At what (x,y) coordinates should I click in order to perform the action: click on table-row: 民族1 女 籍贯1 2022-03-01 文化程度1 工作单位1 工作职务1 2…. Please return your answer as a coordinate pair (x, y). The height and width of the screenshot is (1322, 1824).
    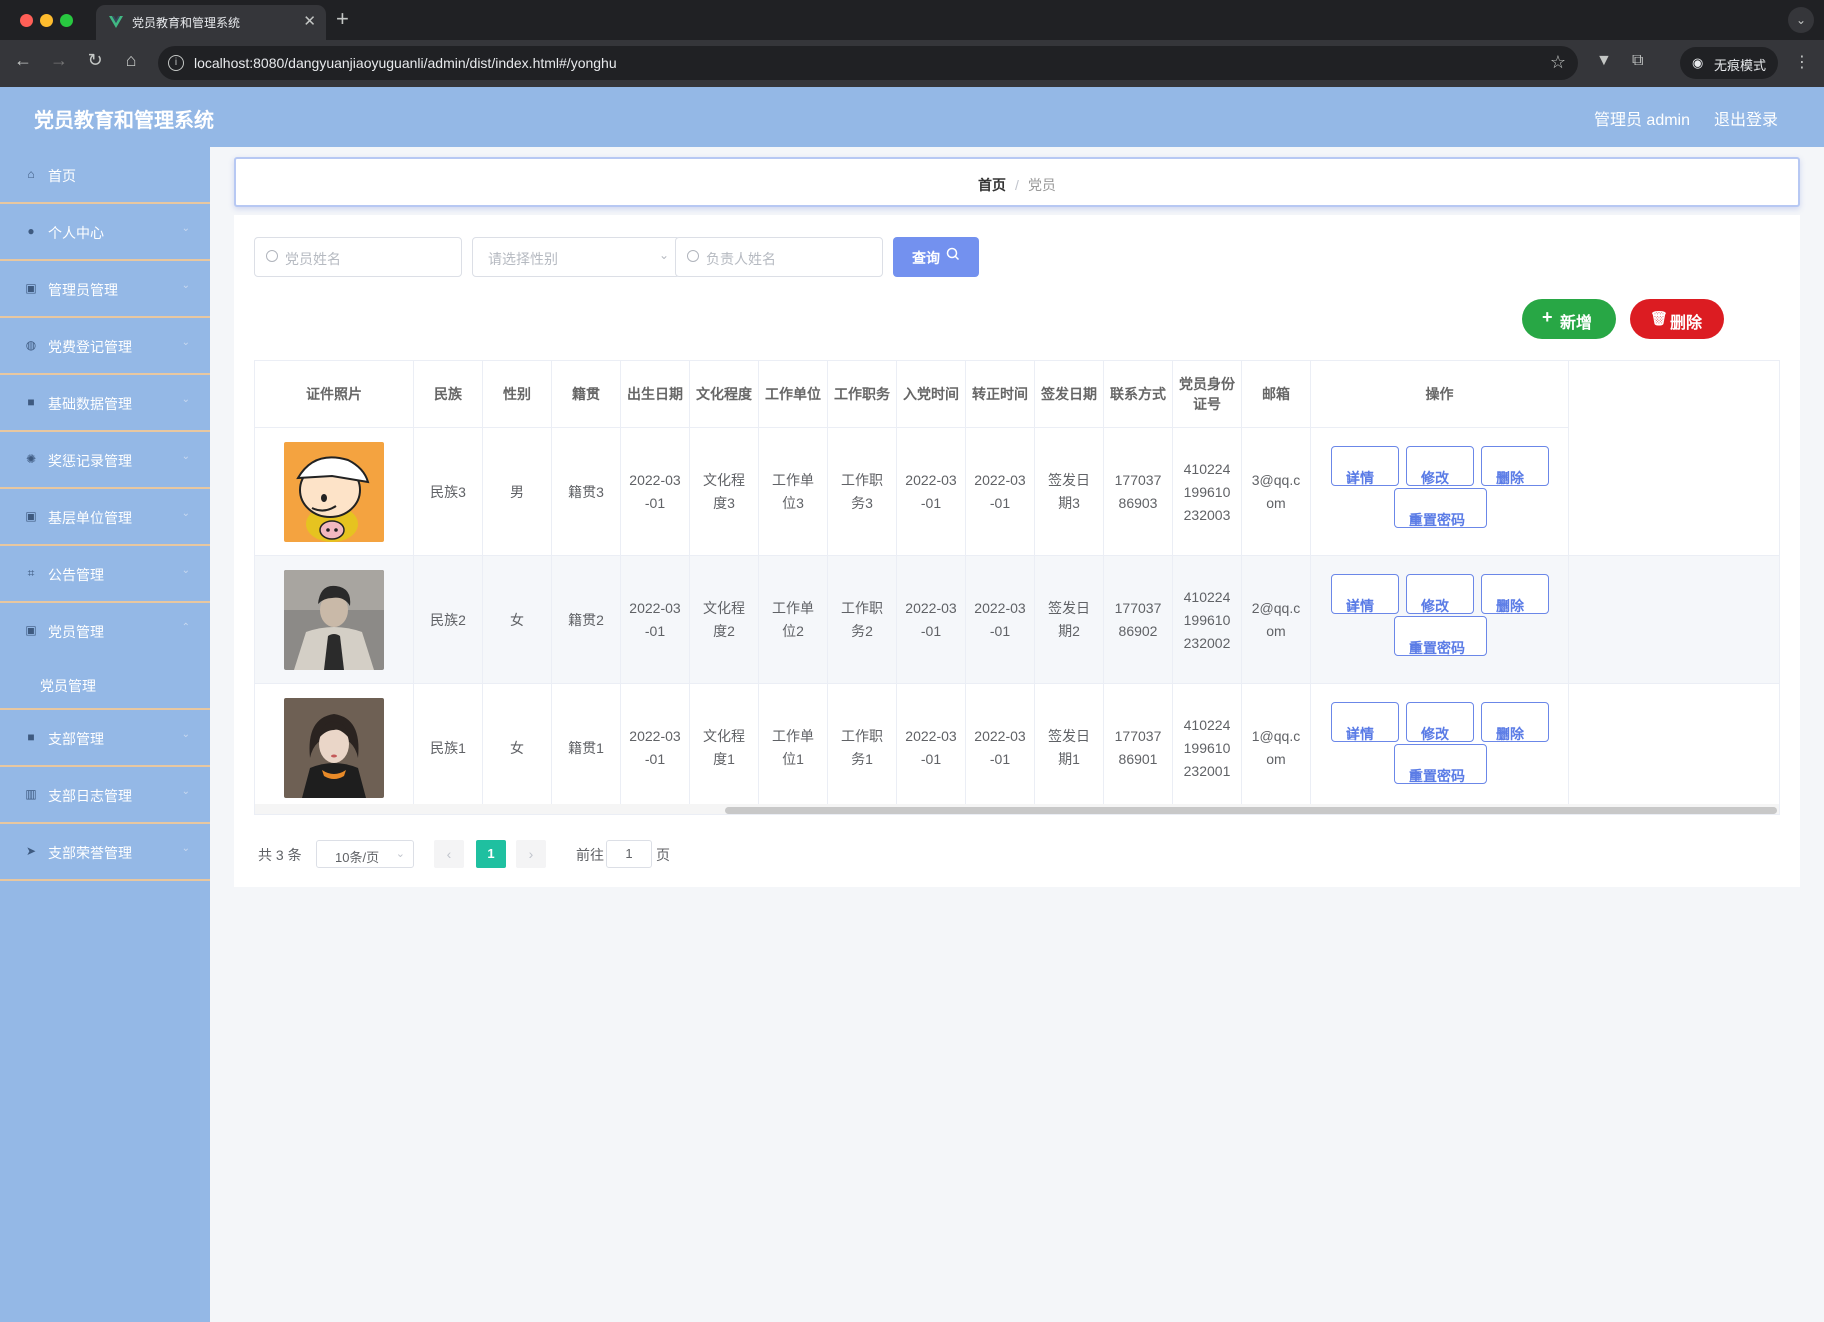
    Looking at the image, I should click on (1017, 748).